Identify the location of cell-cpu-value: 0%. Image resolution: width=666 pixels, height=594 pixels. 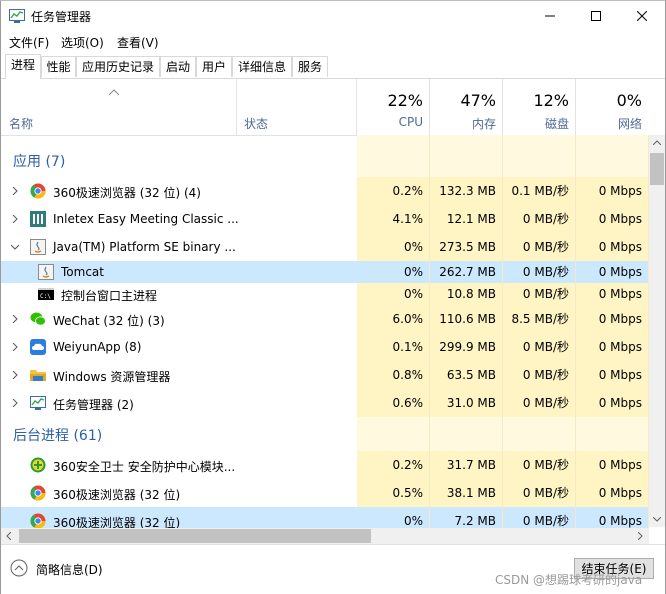
(413, 272).